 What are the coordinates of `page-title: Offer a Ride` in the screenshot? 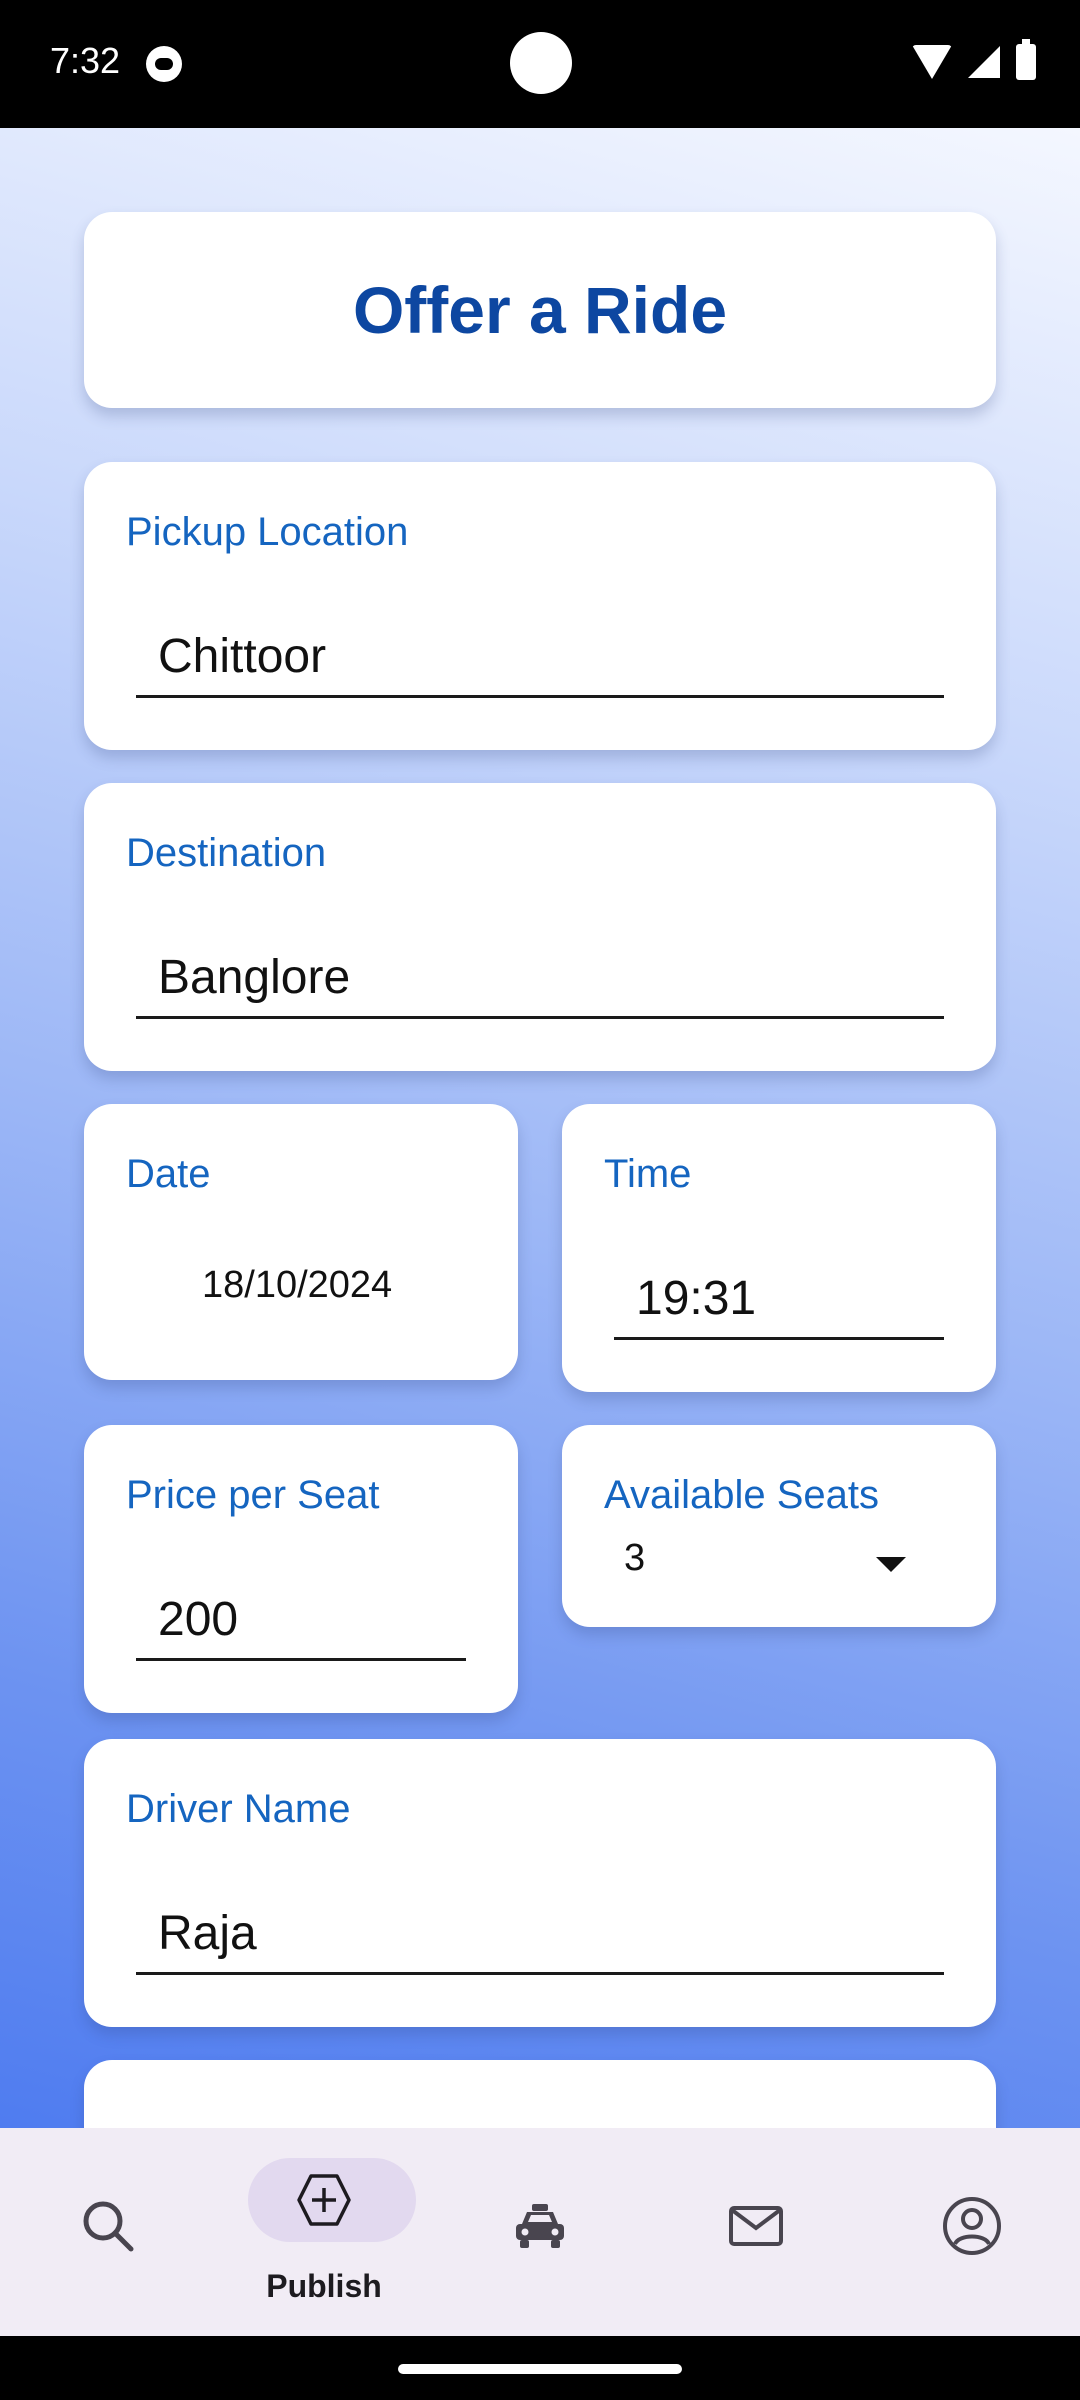 It's located at (540, 310).